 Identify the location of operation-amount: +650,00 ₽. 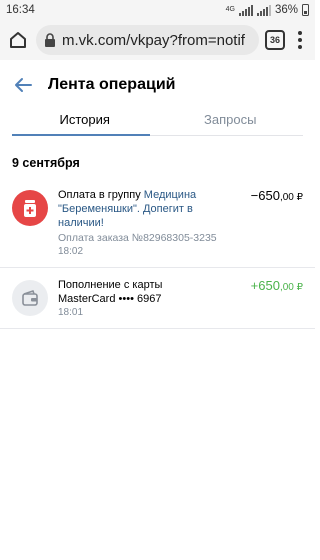
(276, 285).